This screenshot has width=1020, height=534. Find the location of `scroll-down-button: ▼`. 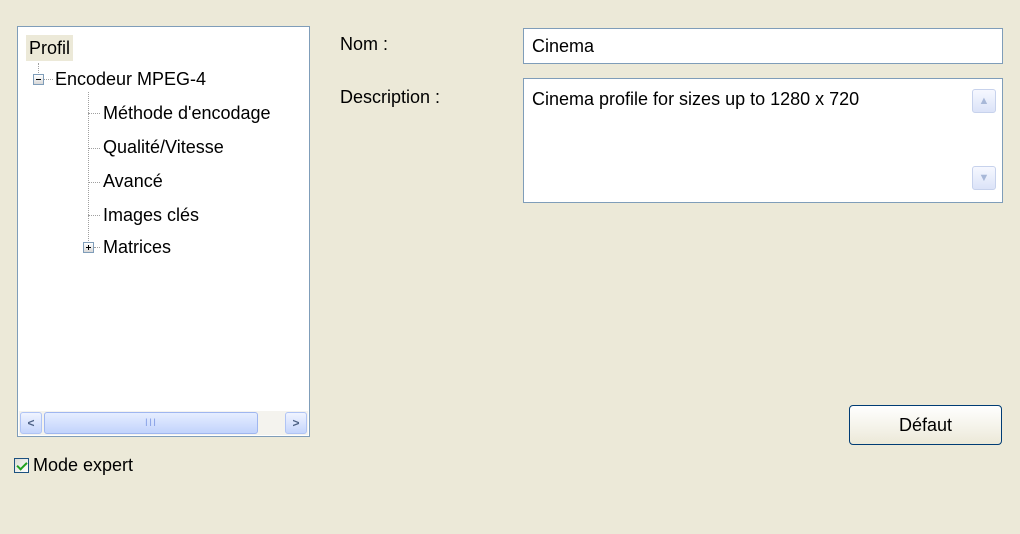

scroll-down-button: ▼ is located at coordinates (984, 178).